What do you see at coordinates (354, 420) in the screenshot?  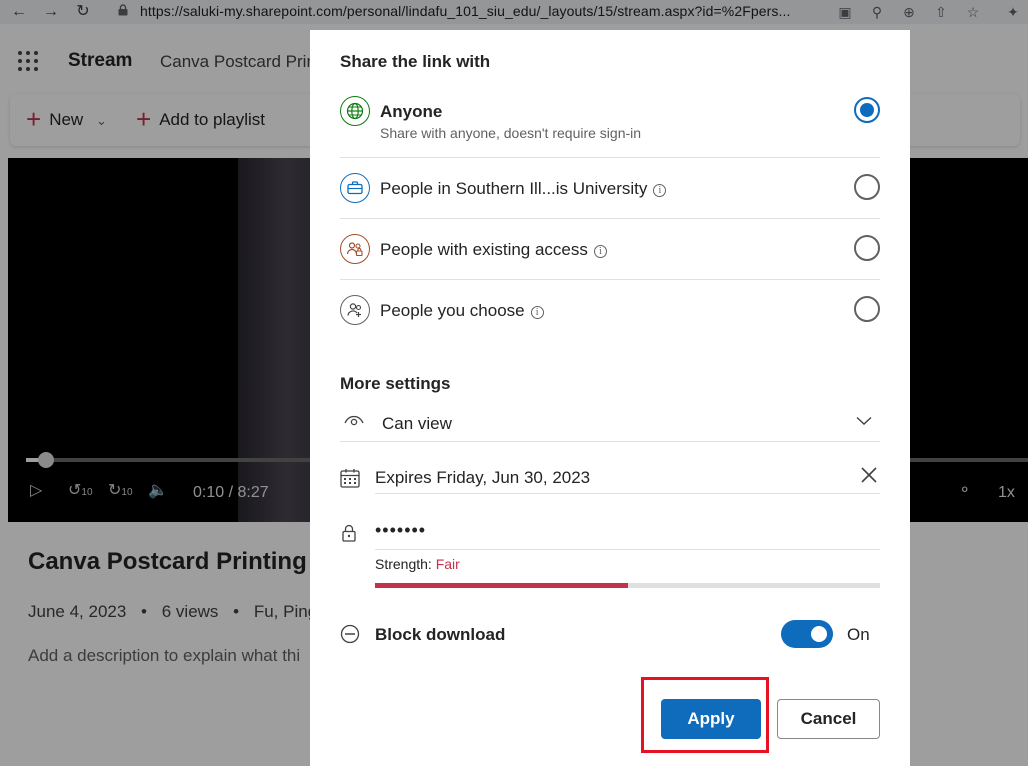 I see `eye-icon` at bounding box center [354, 420].